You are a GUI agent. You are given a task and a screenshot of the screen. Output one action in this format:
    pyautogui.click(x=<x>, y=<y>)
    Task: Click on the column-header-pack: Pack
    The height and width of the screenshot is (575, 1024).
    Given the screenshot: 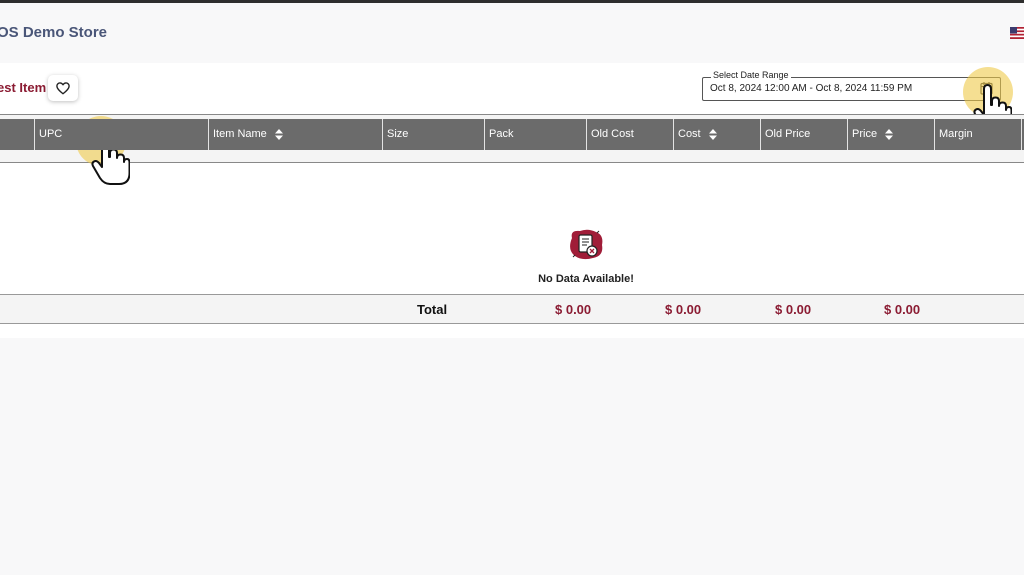 What is the action you would take?
    pyautogui.click(x=535, y=134)
    